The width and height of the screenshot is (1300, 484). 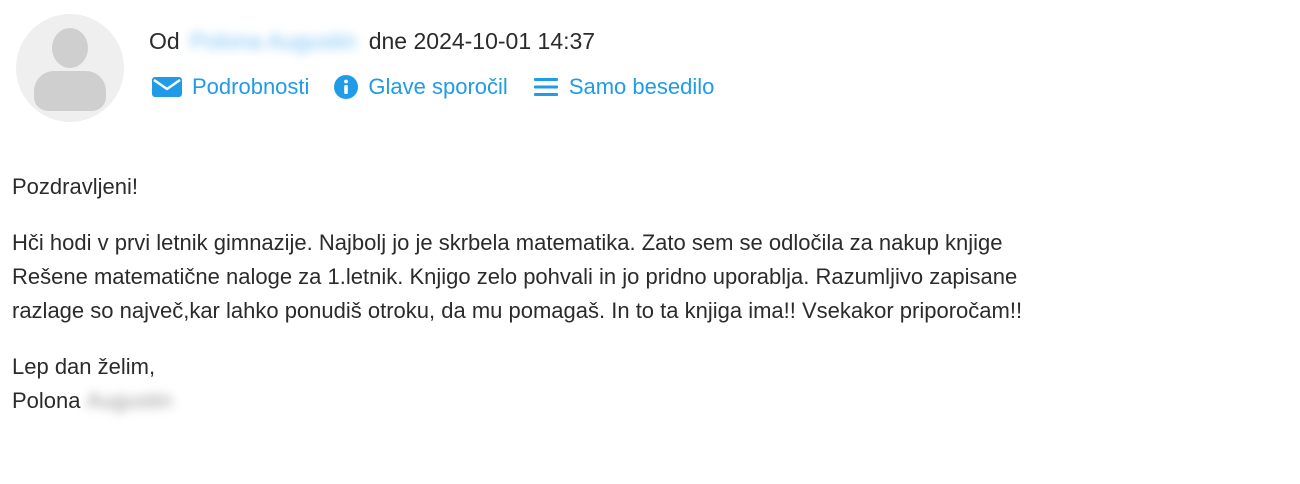 I want to click on menu-lines-icon, so click(x=546, y=87).